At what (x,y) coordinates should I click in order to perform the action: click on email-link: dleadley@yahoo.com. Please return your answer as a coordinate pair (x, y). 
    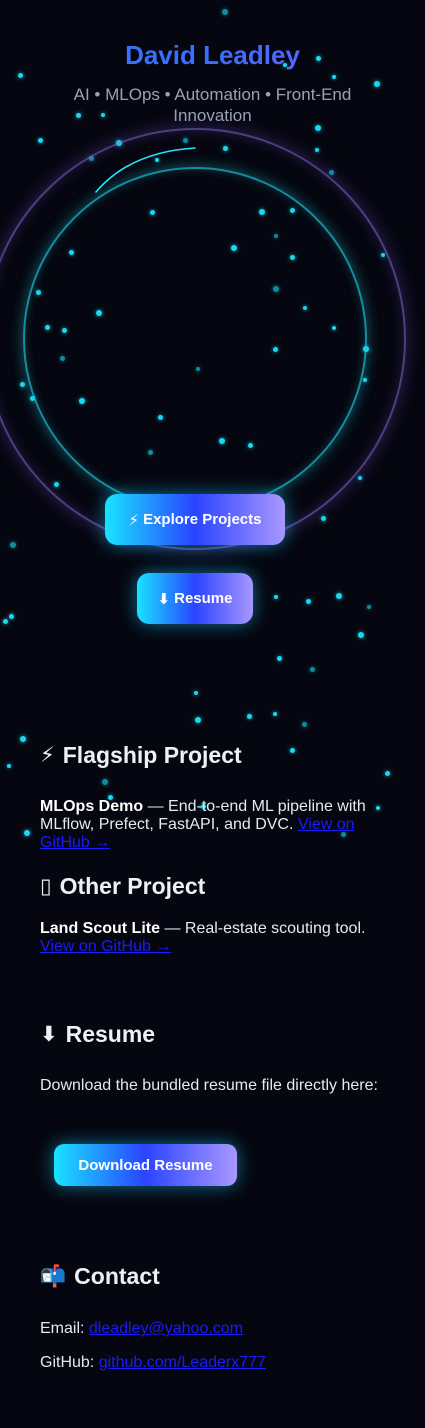
    Looking at the image, I should click on (166, 1328).